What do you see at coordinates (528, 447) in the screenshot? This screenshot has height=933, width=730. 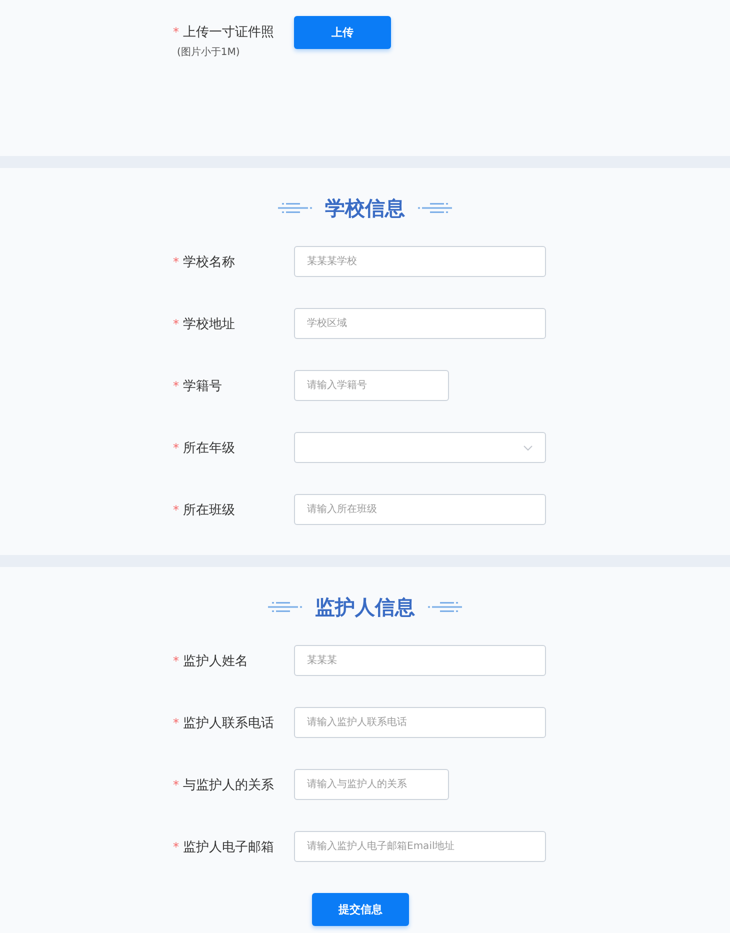 I see `chevron-down-icon` at bounding box center [528, 447].